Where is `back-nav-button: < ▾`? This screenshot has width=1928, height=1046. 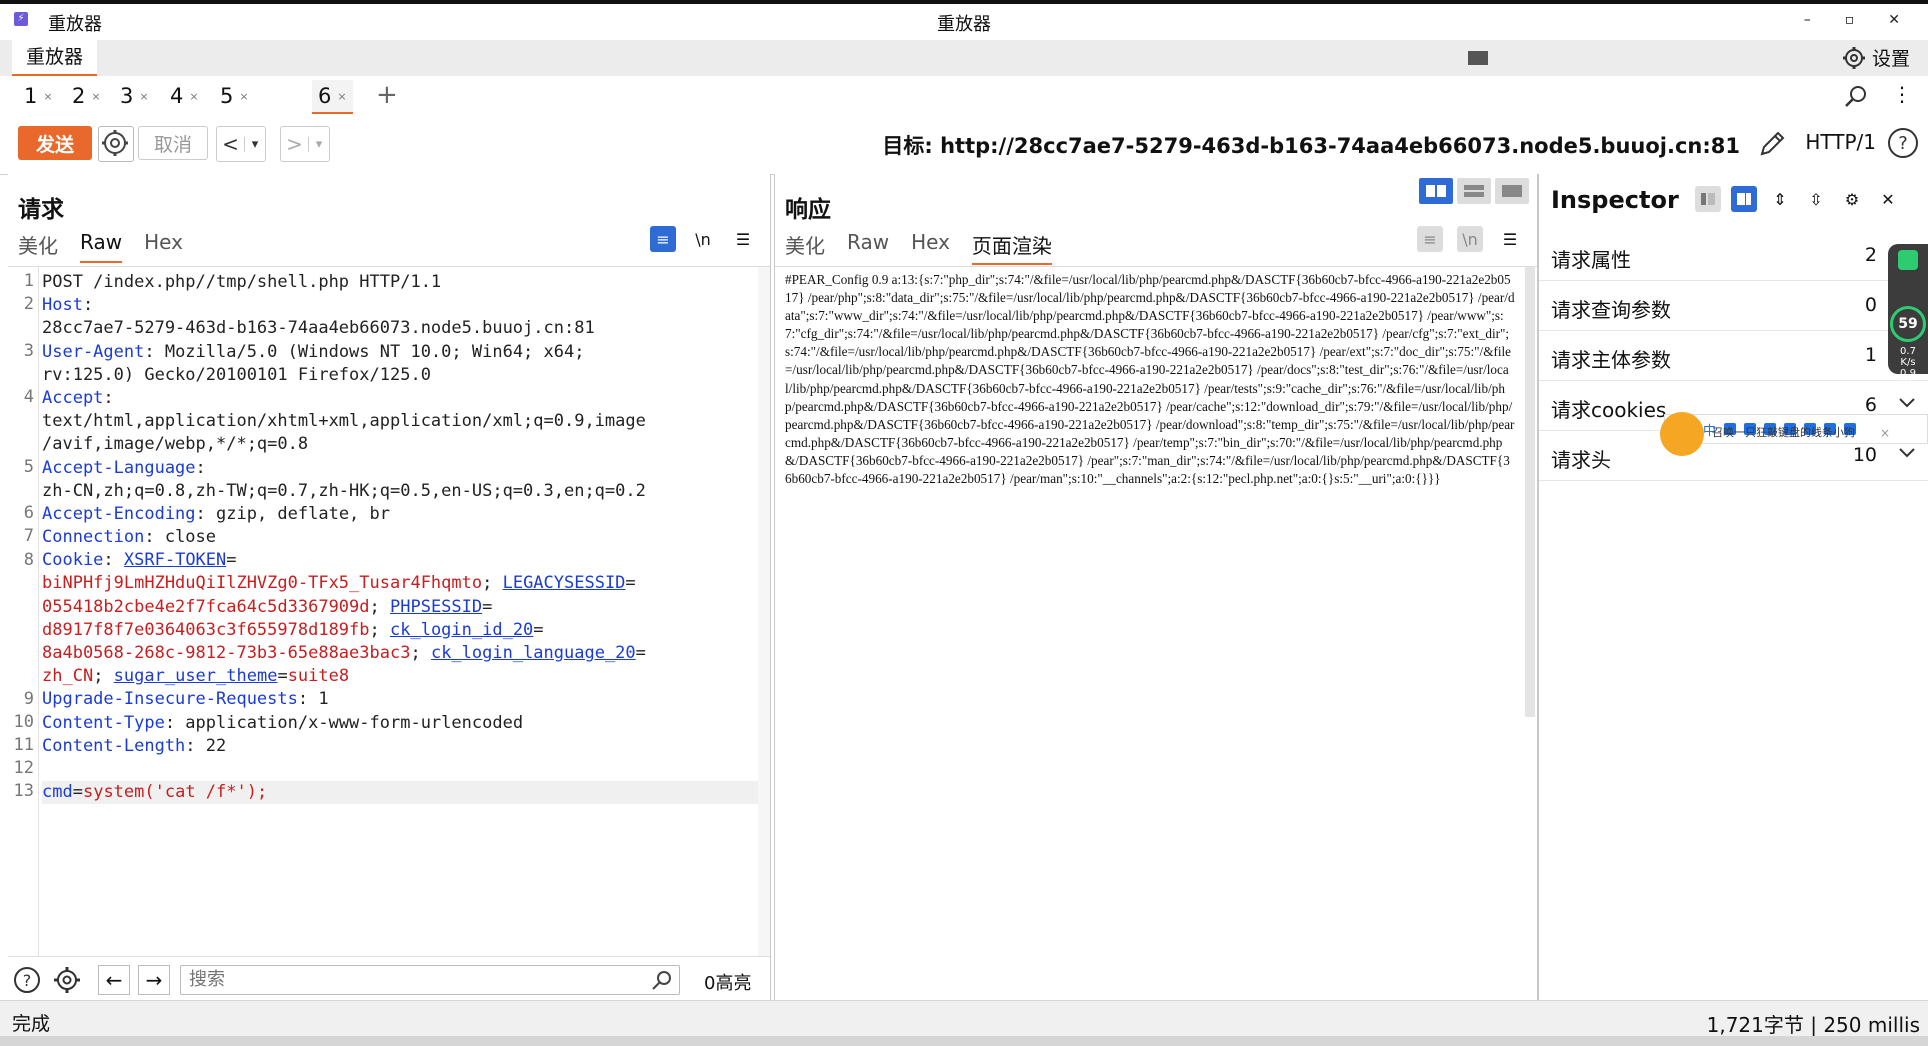 back-nav-button: < ▾ is located at coordinates (241, 144).